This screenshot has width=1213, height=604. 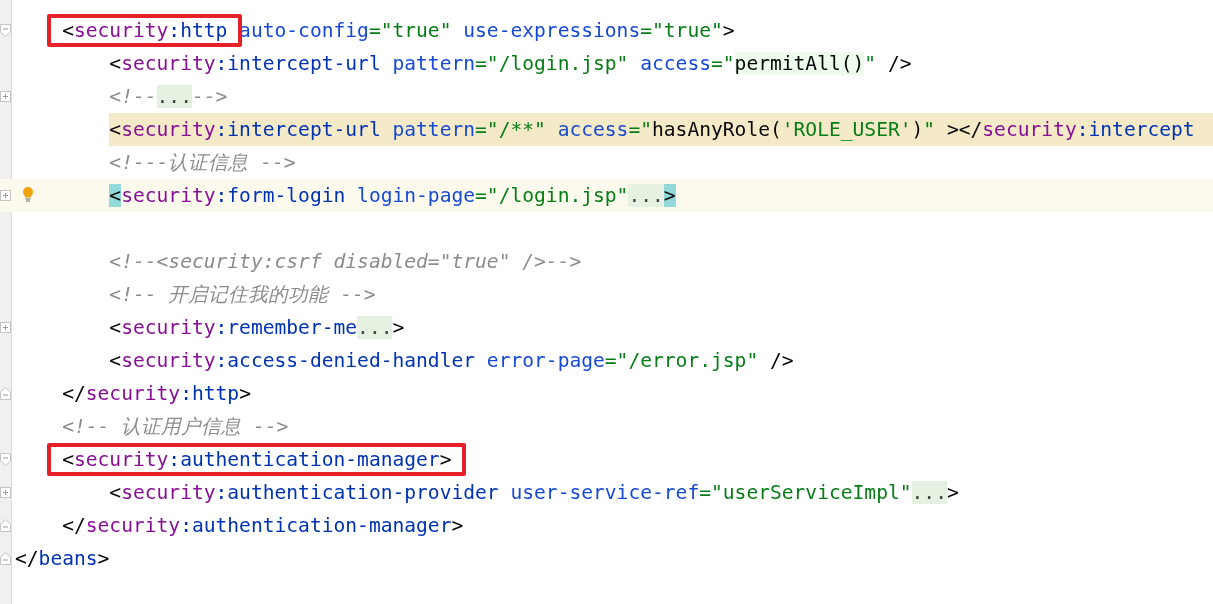 What do you see at coordinates (168, 97) in the screenshot?
I see `code-line: <!--...-->` at bounding box center [168, 97].